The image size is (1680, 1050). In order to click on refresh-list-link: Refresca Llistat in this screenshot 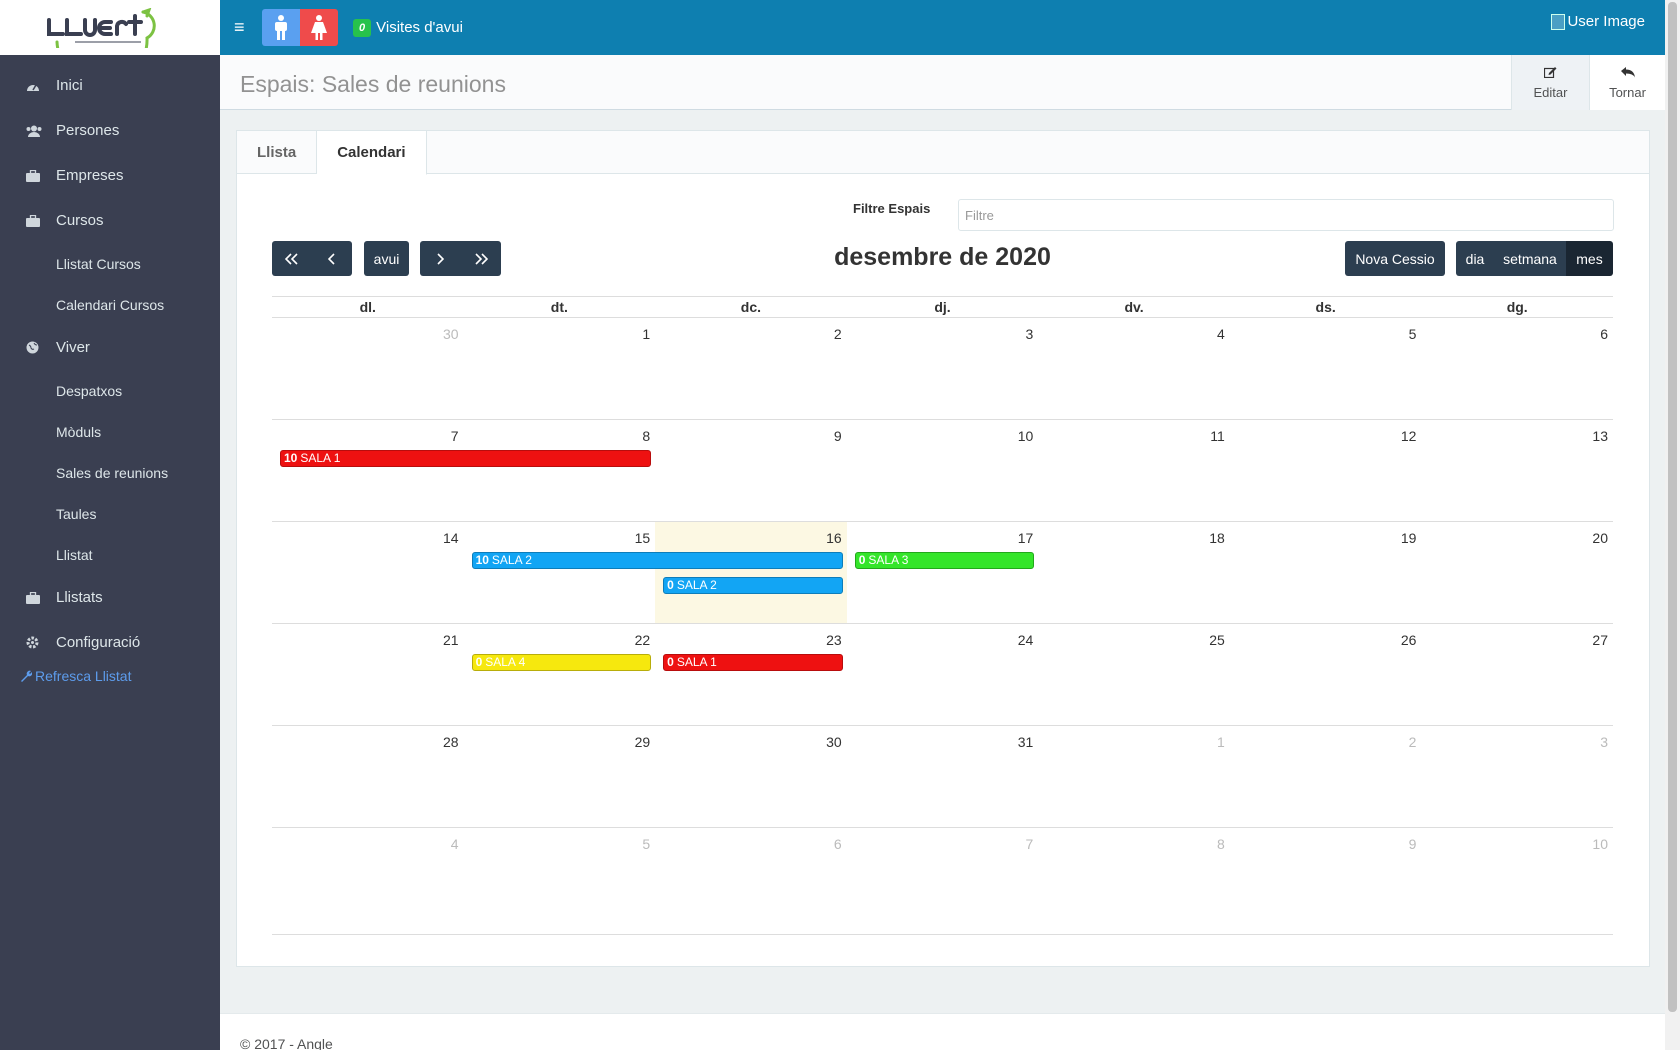, I will do `click(110, 676)`.